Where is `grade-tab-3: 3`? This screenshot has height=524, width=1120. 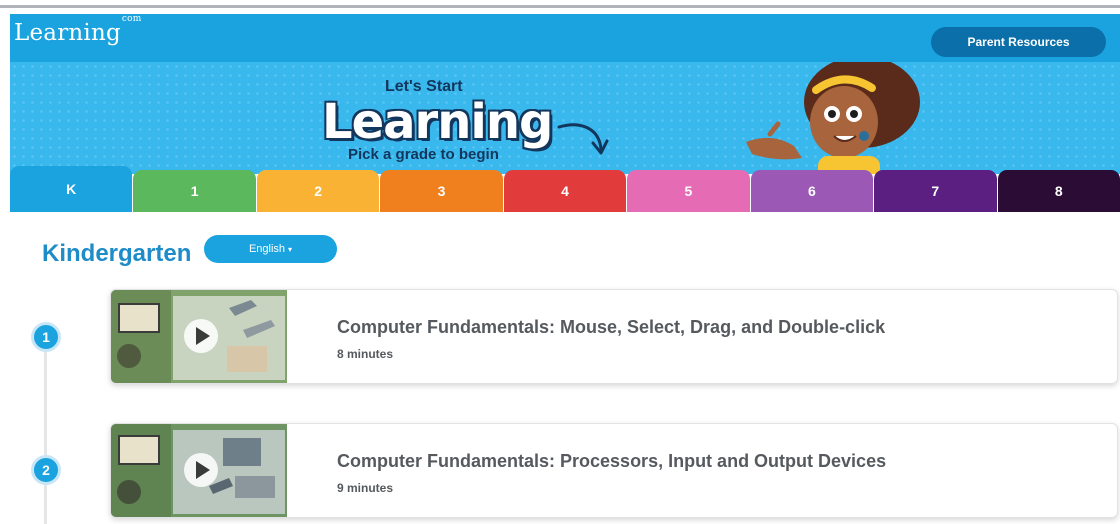
grade-tab-3: 3 is located at coordinates (441, 191).